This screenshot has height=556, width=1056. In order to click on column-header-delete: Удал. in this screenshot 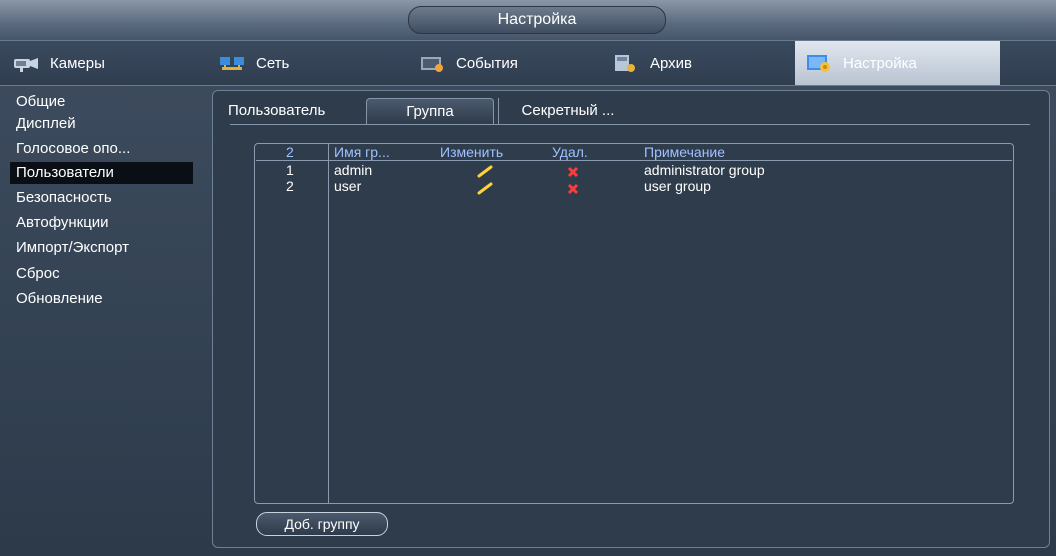, I will do `click(570, 152)`.